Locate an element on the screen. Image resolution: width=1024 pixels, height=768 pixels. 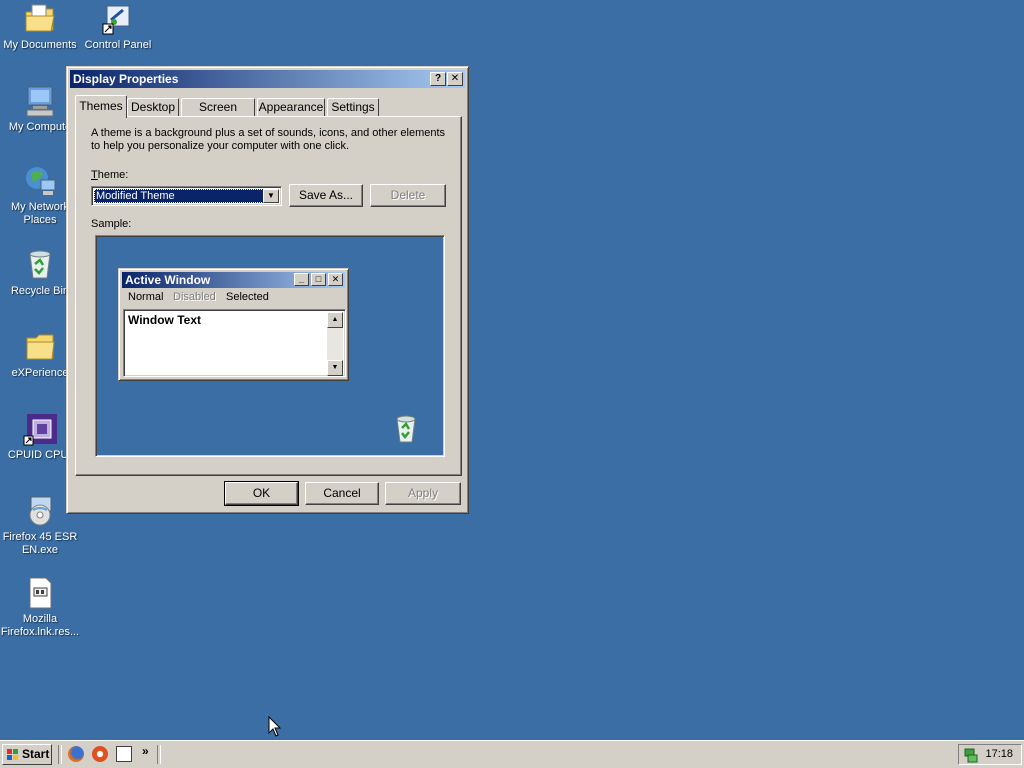
desktop-icon-label: Control Panel is located at coordinates (118, 45).